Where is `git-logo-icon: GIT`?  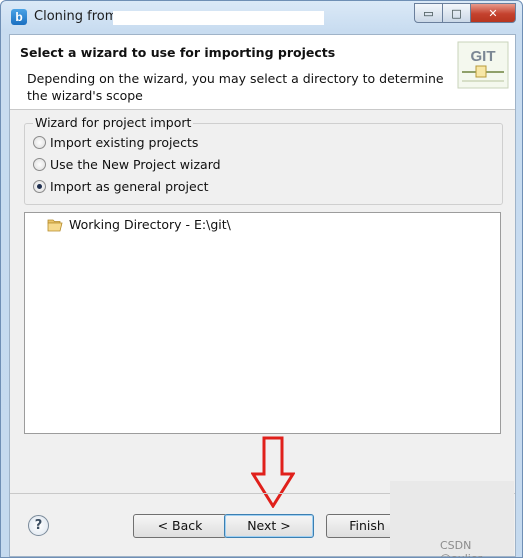
git-logo-icon: GIT is located at coordinates (483, 65).